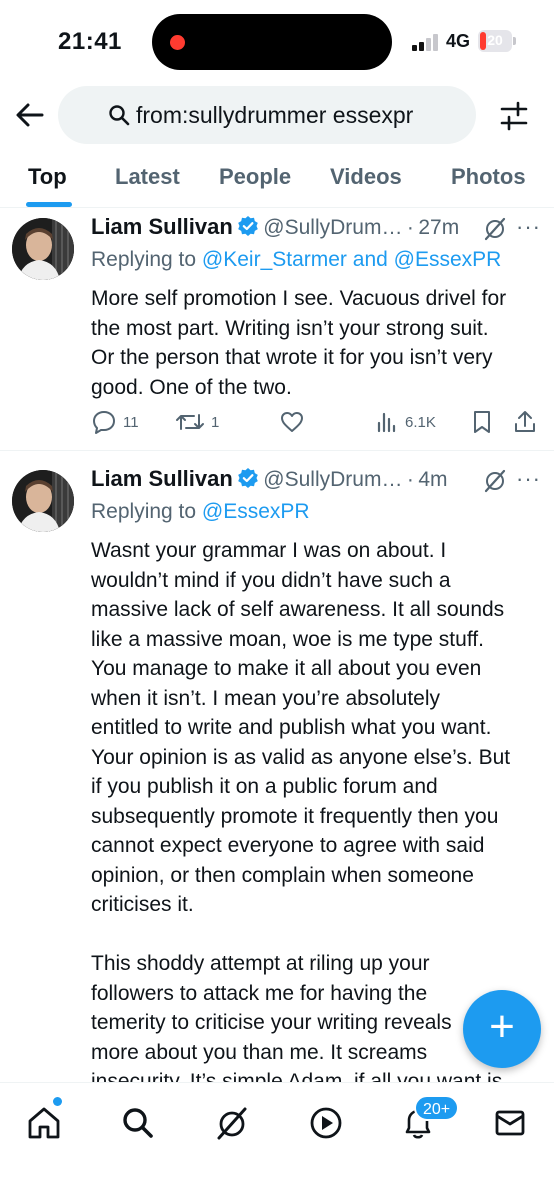 This screenshot has height=1200, width=554. I want to click on bookmark-icon, so click(482, 422).